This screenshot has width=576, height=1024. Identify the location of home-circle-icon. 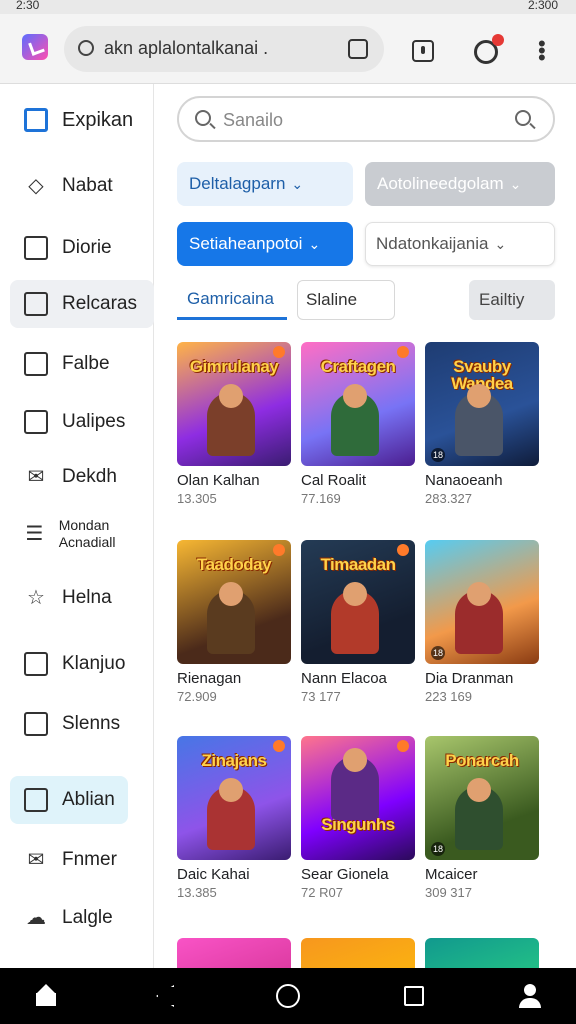
(288, 996).